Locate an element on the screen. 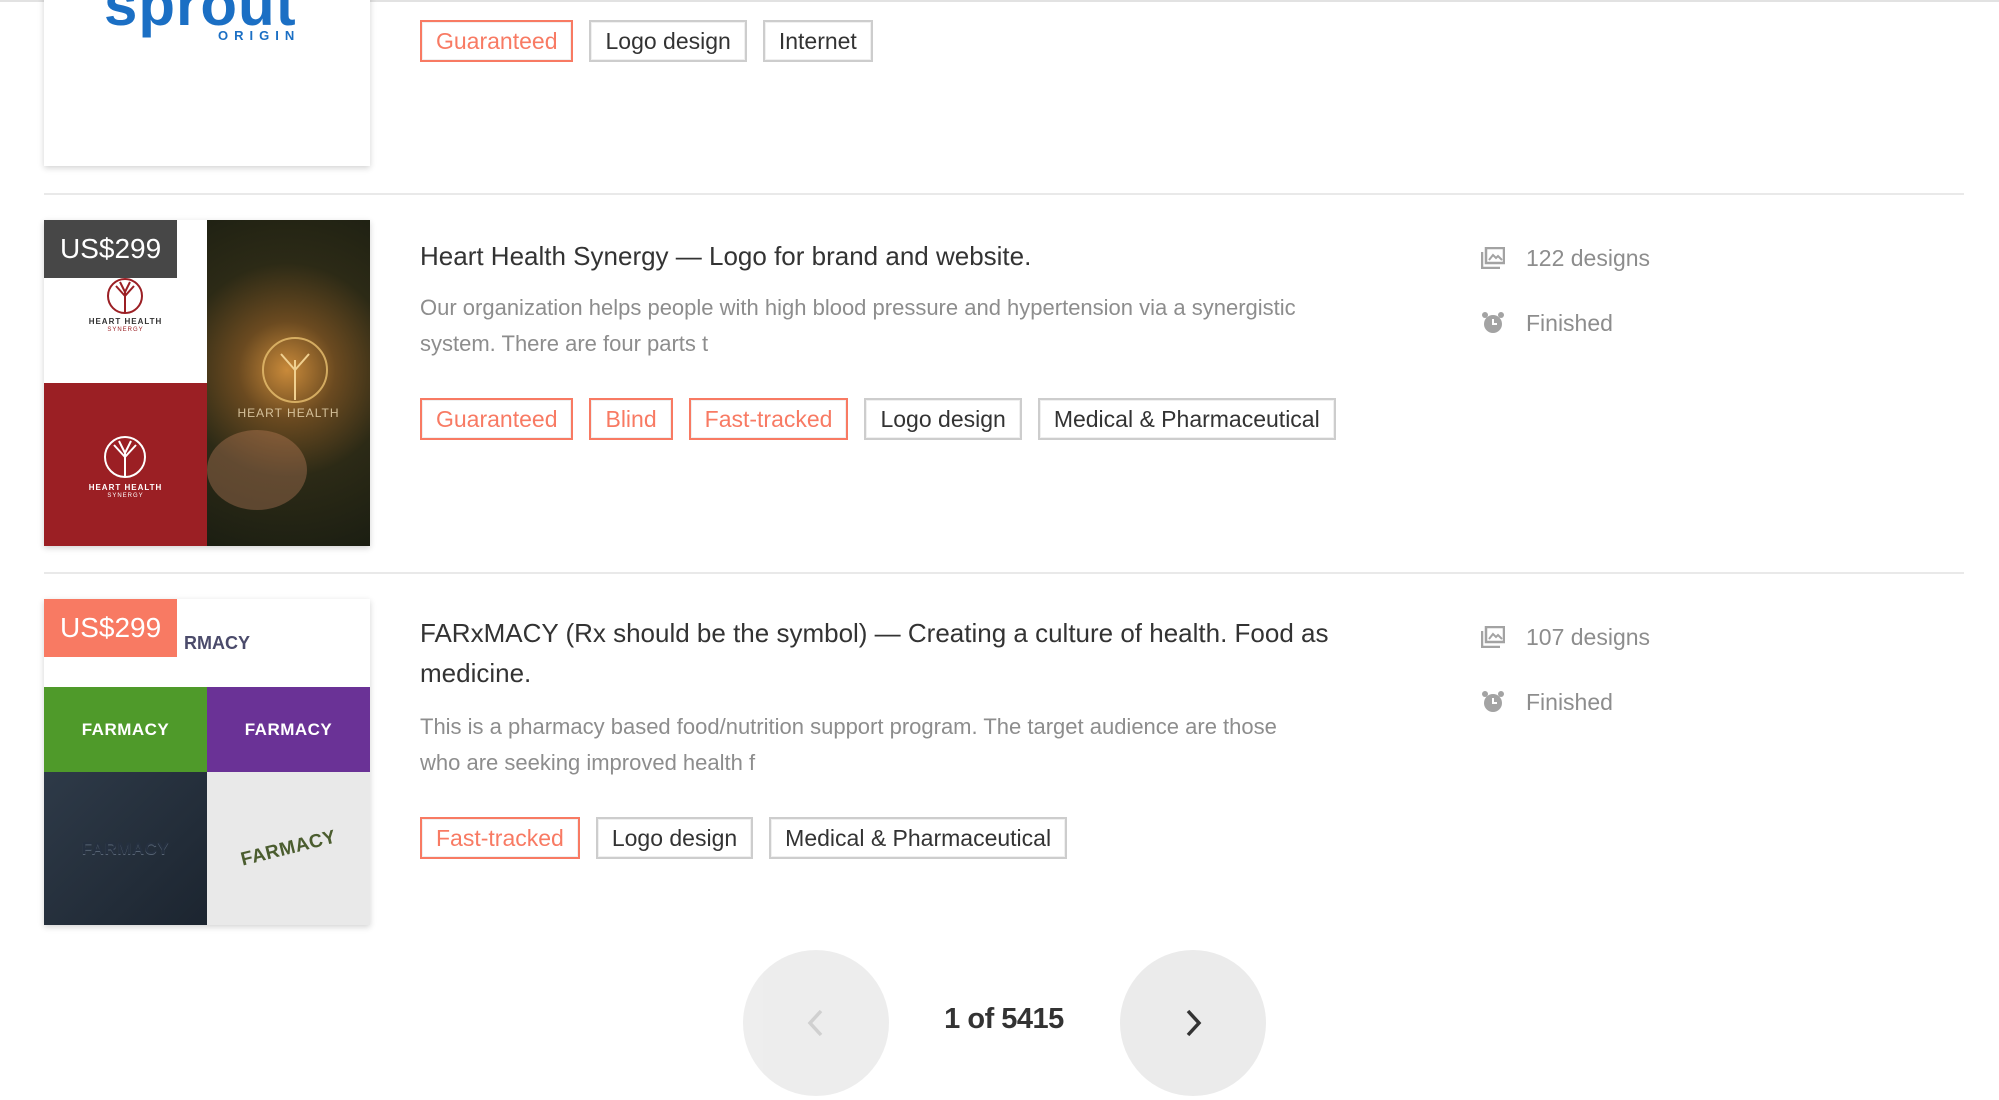 Image resolution: width=1999 pixels, height=1100 pixels. sprout-logo-subtext: ORIGIN is located at coordinates (259, 35).